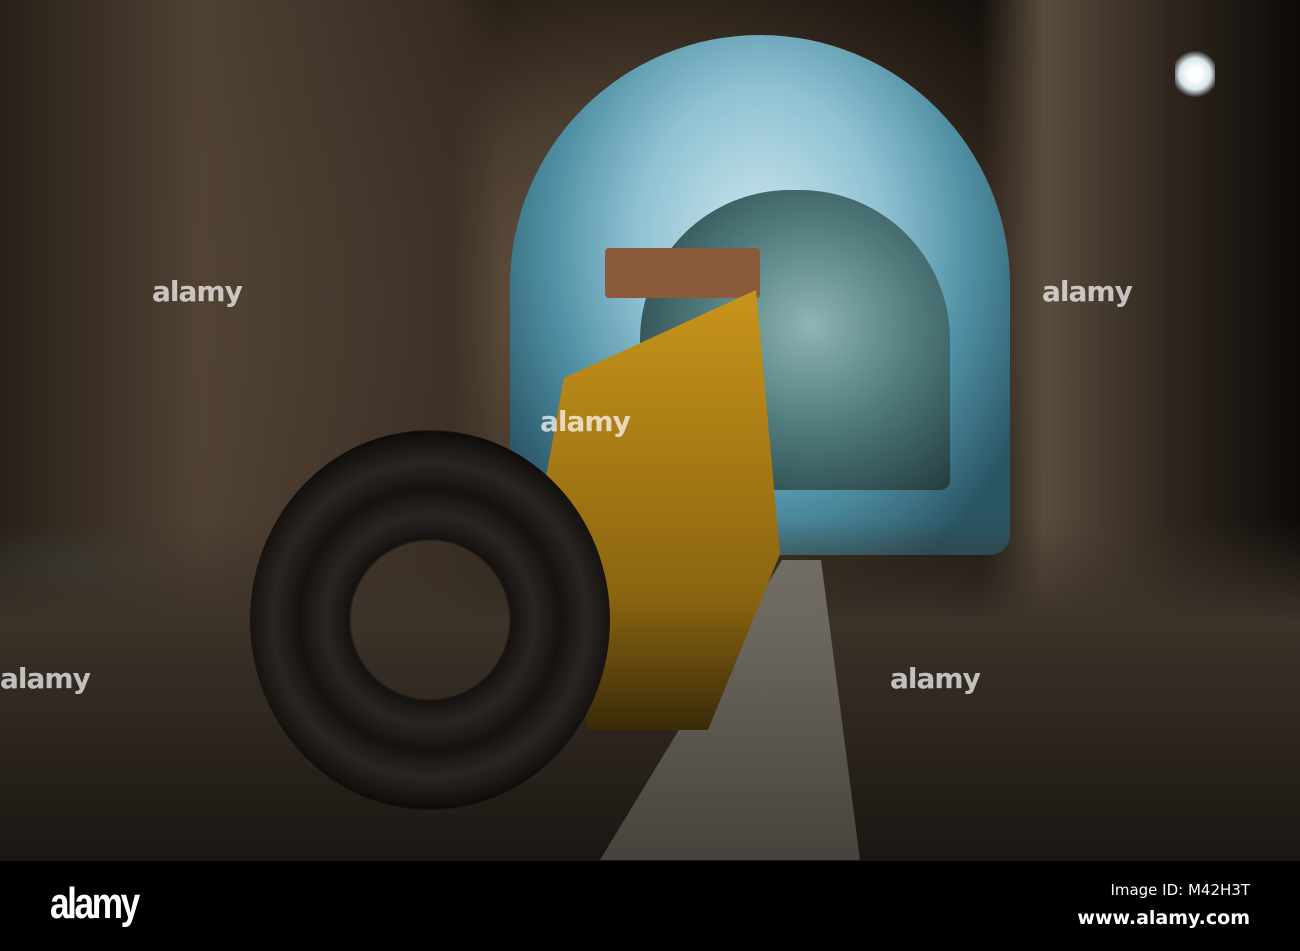 The width and height of the screenshot is (1300, 951). What do you see at coordinates (1195, 74) in the screenshot?
I see `work-lamp` at bounding box center [1195, 74].